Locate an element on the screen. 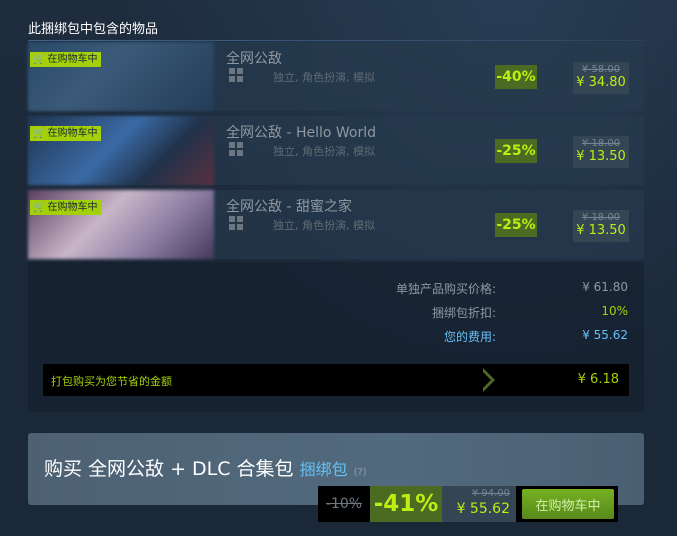  bundle-discount-label: 捆绑包折扣: is located at coordinates (463, 313).